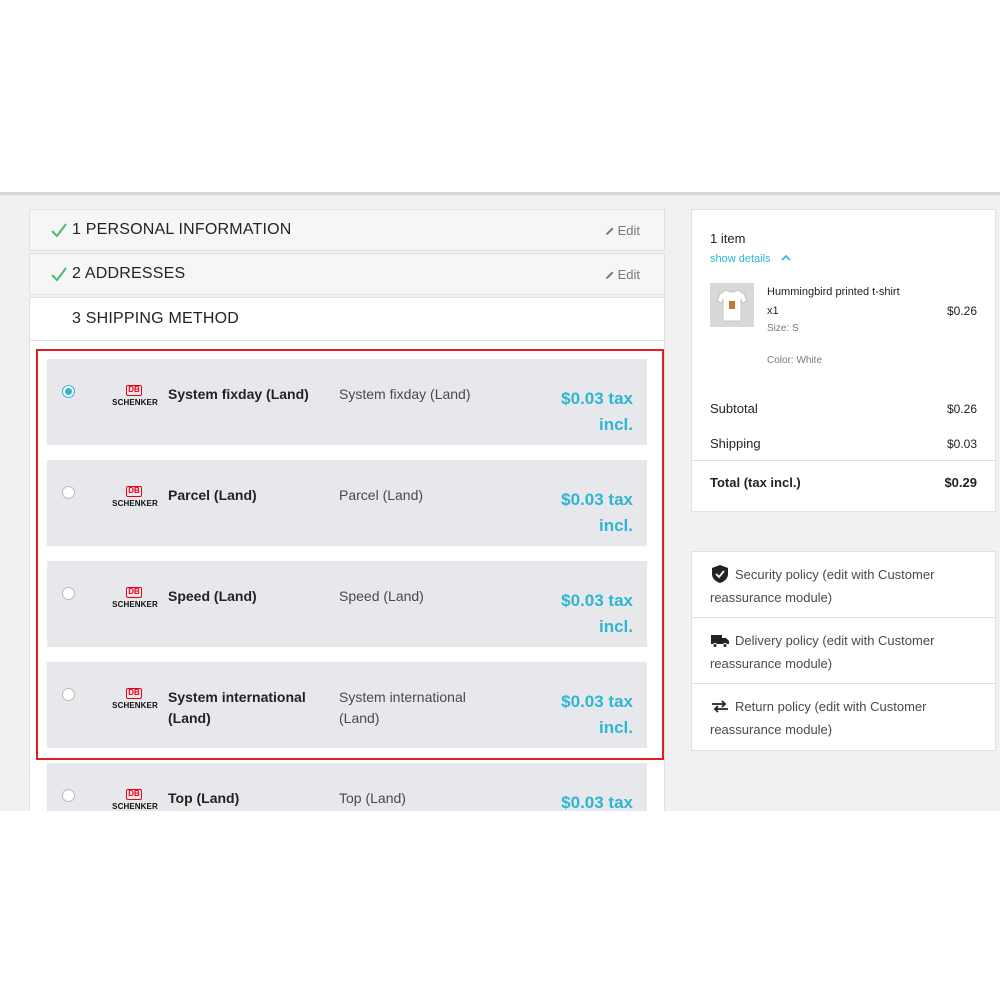 This screenshot has width=1000, height=1000. I want to click on product-quantity: x1, so click(773, 311).